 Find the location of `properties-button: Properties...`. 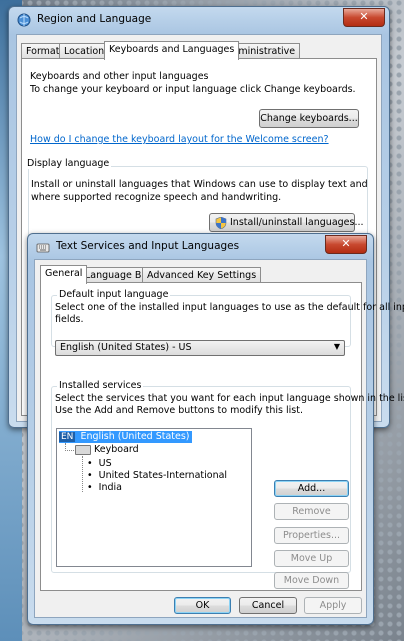

properties-button: Properties... is located at coordinates (311, 535).